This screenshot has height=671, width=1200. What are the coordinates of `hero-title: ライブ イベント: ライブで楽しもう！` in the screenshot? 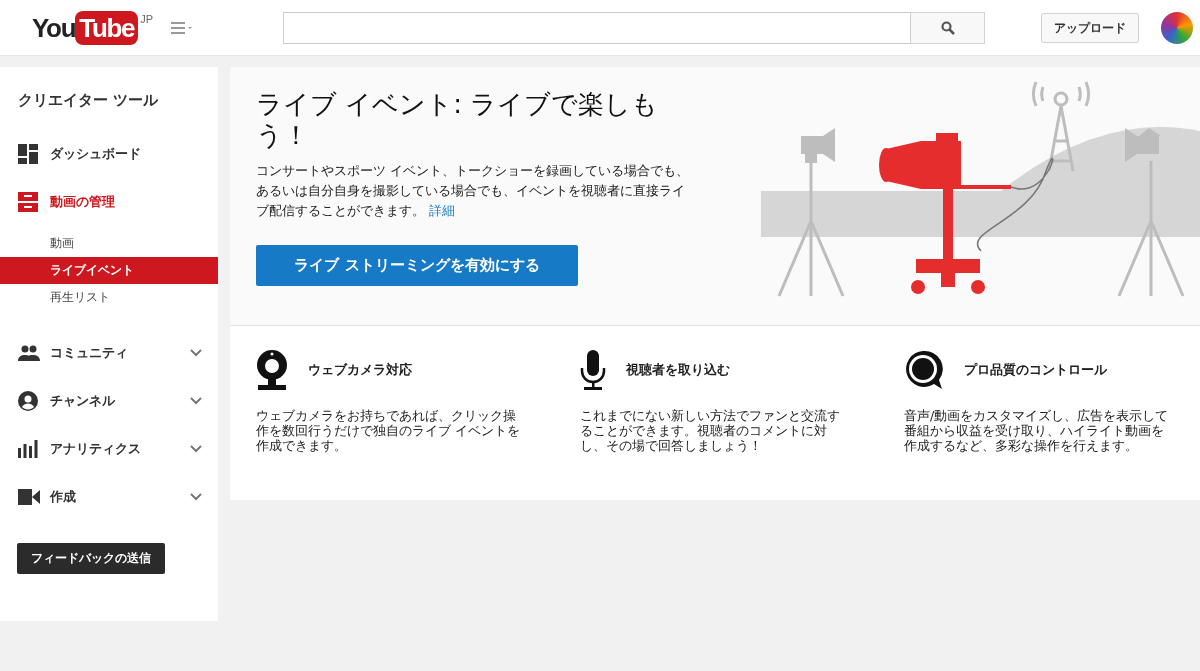 It's located at (458, 120).